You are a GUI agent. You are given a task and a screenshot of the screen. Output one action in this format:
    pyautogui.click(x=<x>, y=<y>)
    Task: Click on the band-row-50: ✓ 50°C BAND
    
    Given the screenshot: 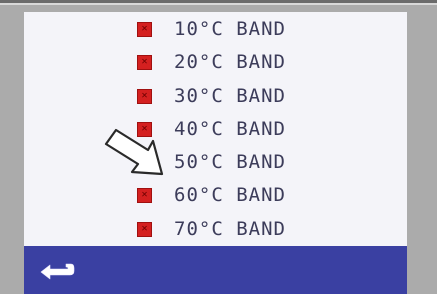 What is the action you would take?
    pyautogui.click(x=215, y=162)
    